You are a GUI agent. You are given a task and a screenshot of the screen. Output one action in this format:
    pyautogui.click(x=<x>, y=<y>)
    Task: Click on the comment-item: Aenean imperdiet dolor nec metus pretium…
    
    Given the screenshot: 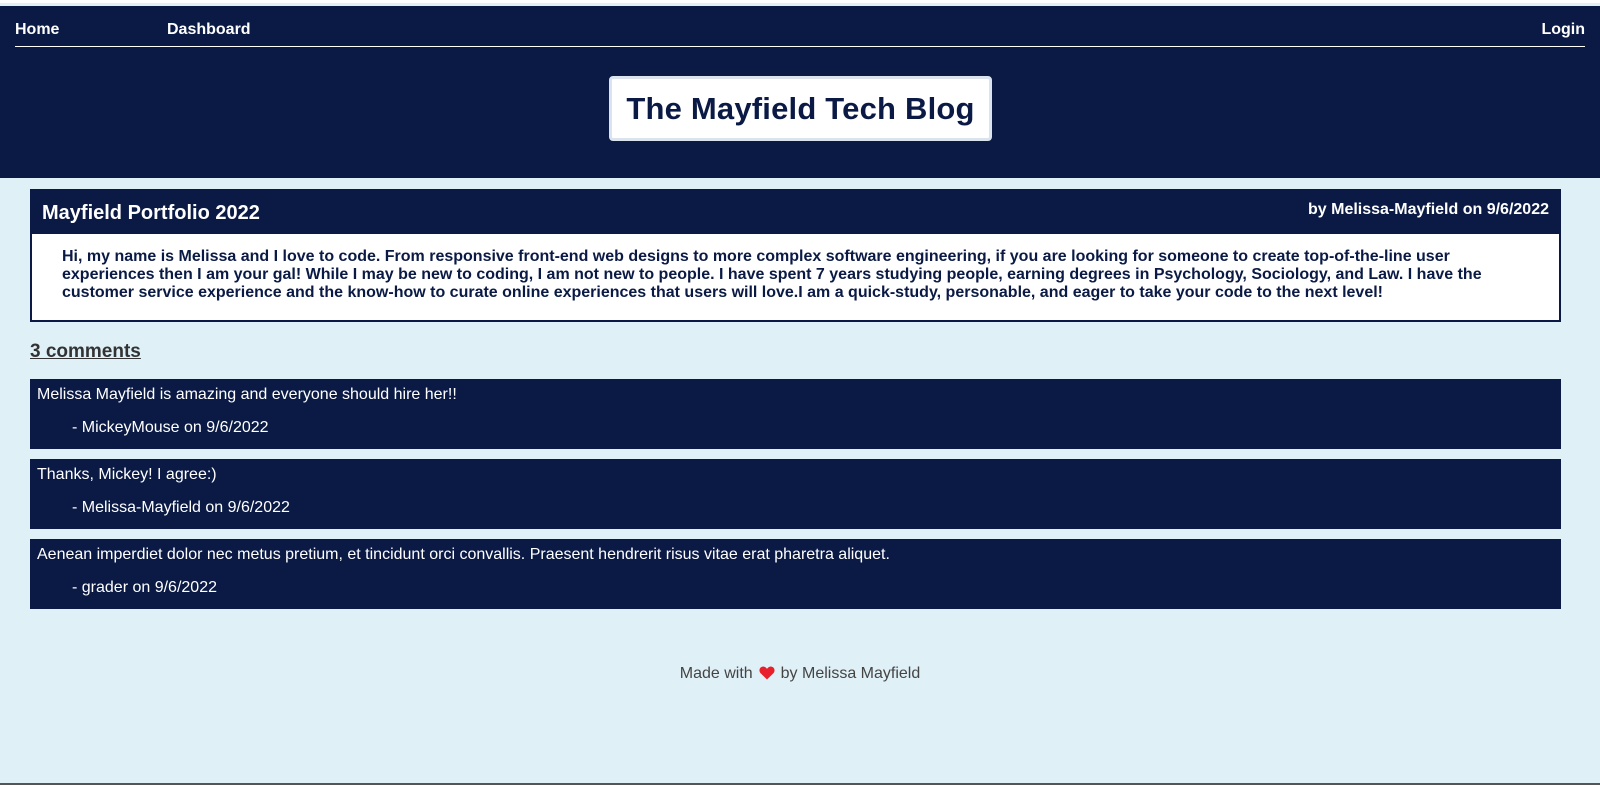 What is the action you would take?
    pyautogui.click(x=795, y=574)
    